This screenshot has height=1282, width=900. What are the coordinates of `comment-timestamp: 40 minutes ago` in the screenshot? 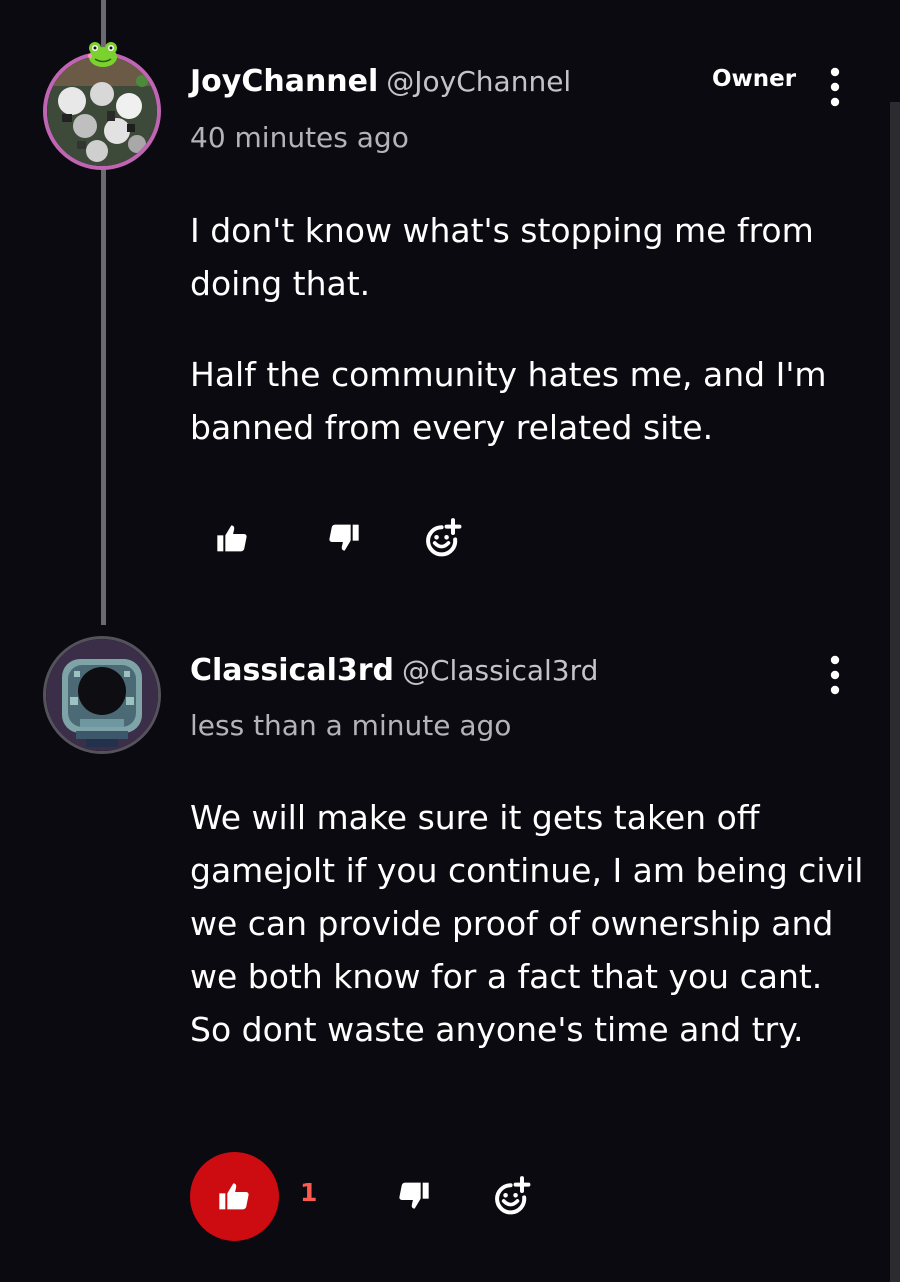 It's located at (299, 137).